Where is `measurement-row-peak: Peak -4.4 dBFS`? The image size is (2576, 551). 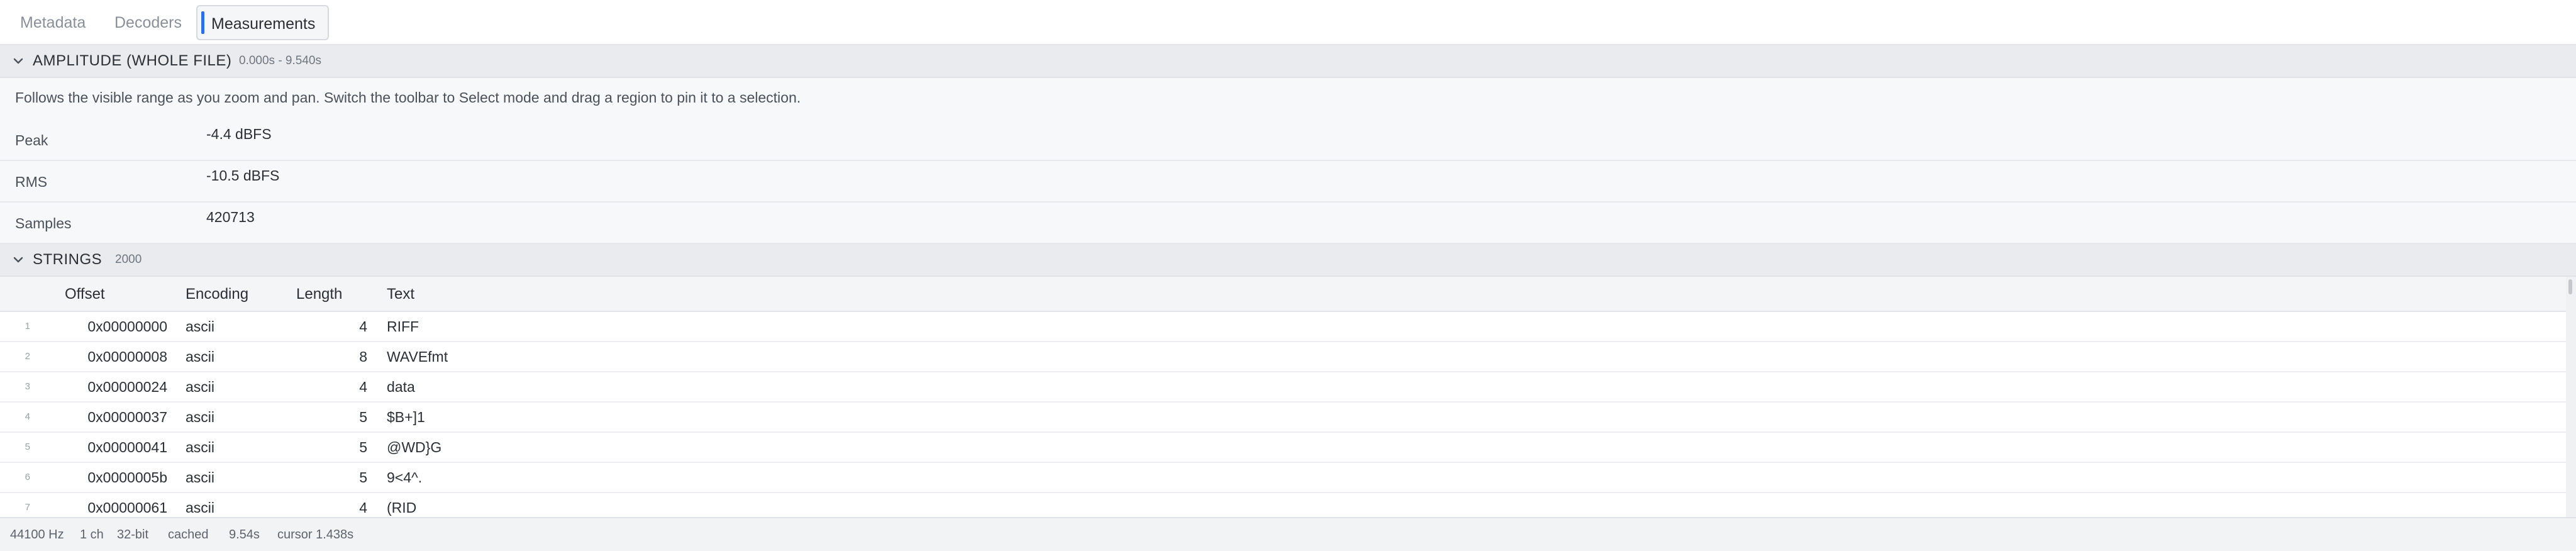 measurement-row-peak: Peak -4.4 dBFS is located at coordinates (1288, 140).